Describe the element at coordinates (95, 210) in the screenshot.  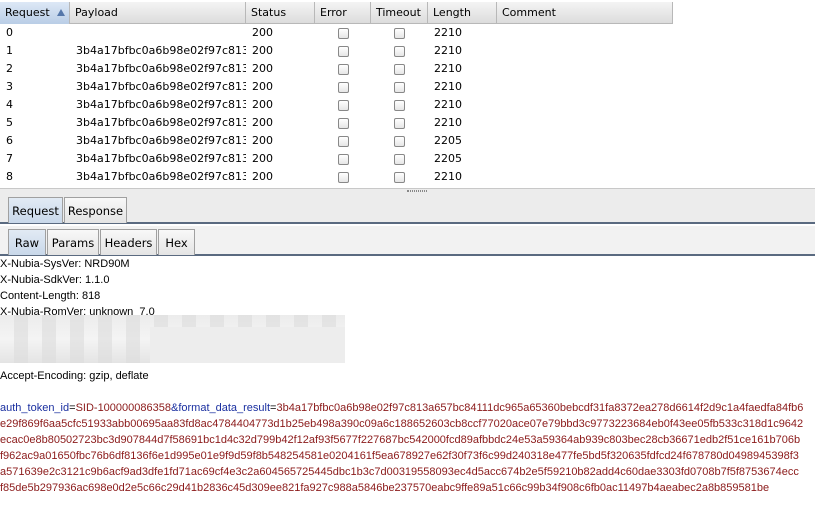
I see `tab-response: Response` at that location.